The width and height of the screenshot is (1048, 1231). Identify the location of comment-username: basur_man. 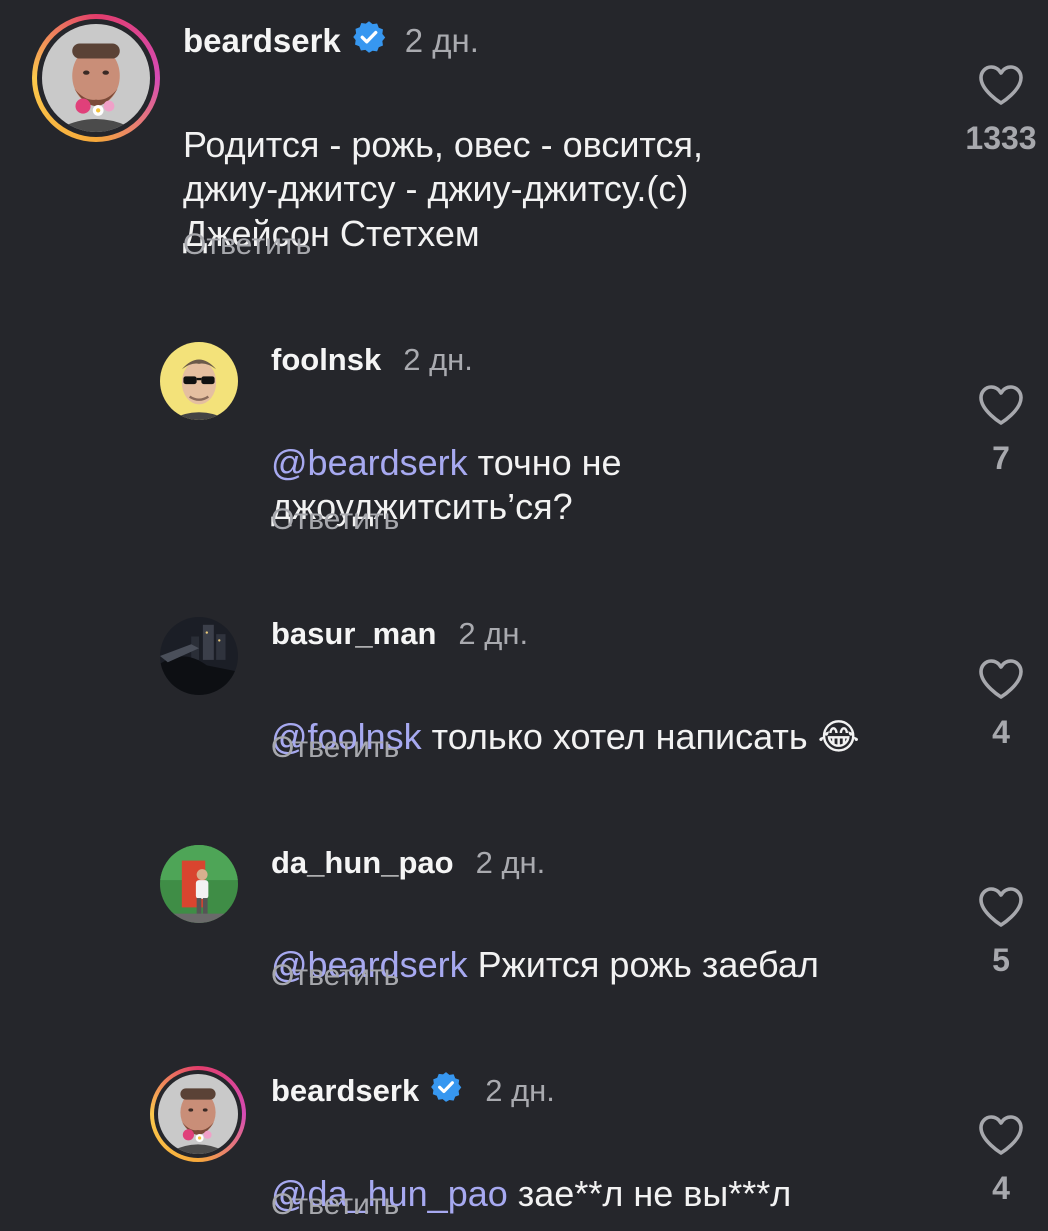
(353, 634).